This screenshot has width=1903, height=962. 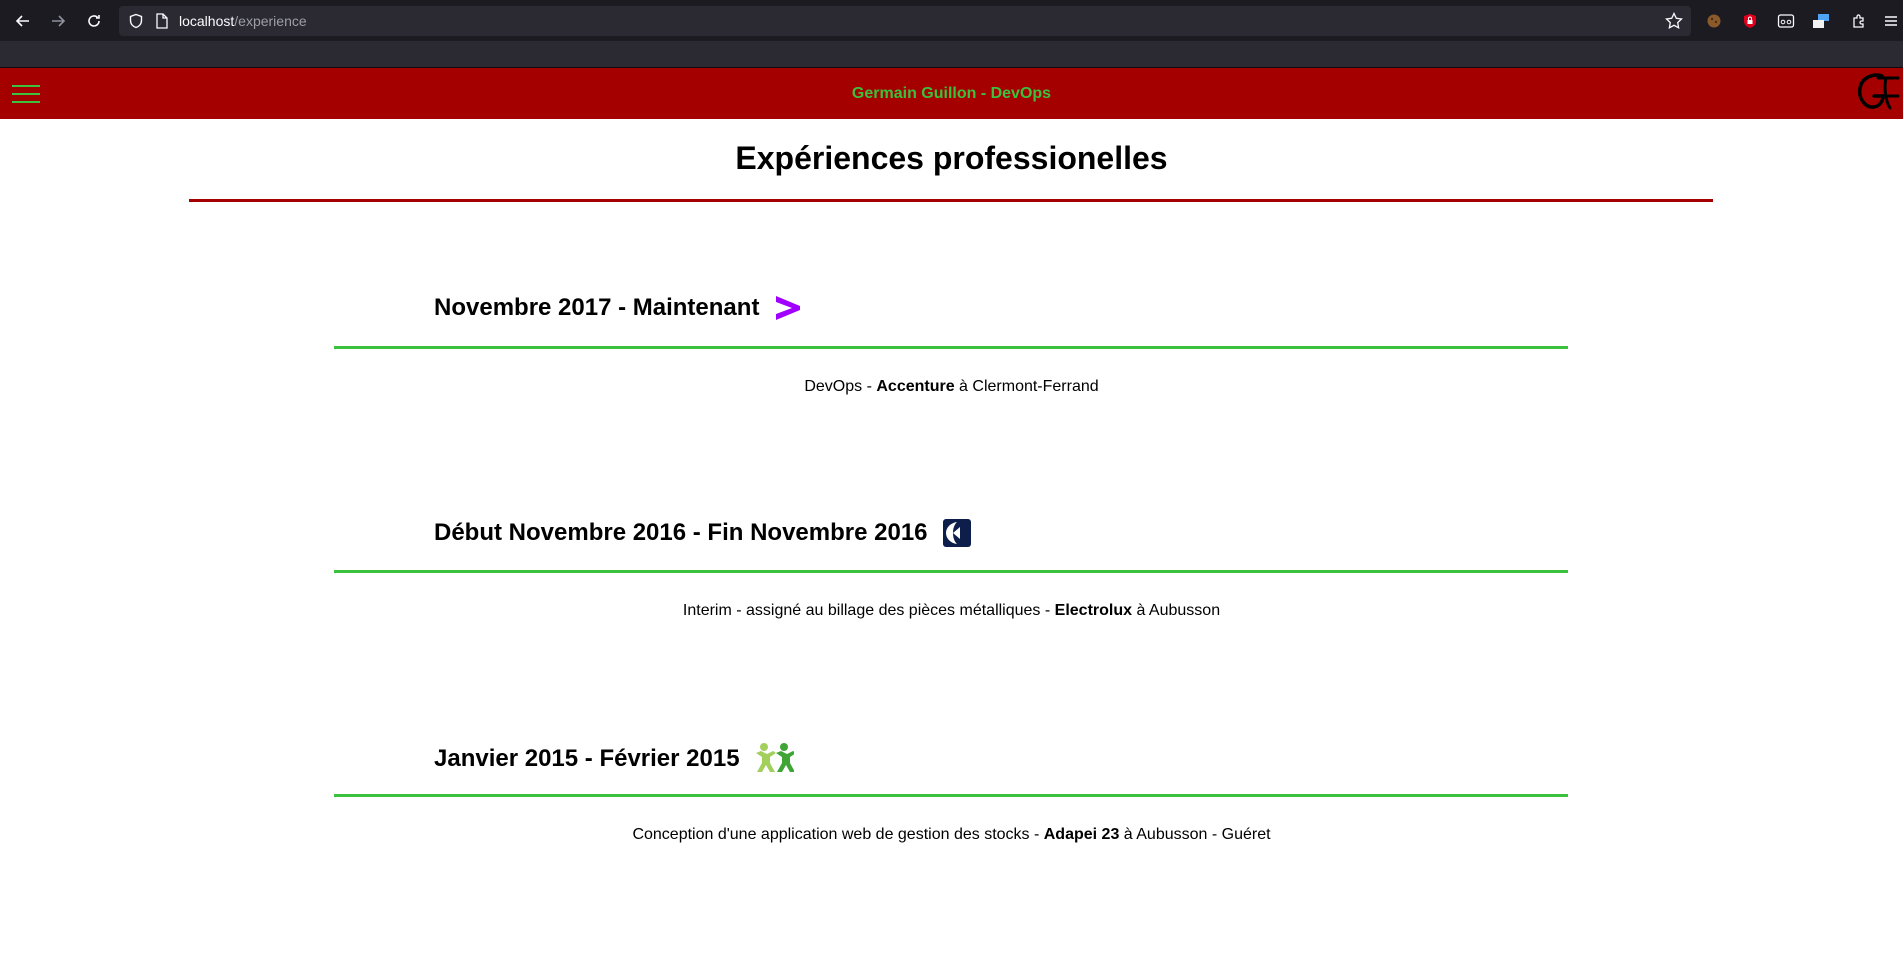 I want to click on experience-role: DevOps -, so click(x=840, y=386).